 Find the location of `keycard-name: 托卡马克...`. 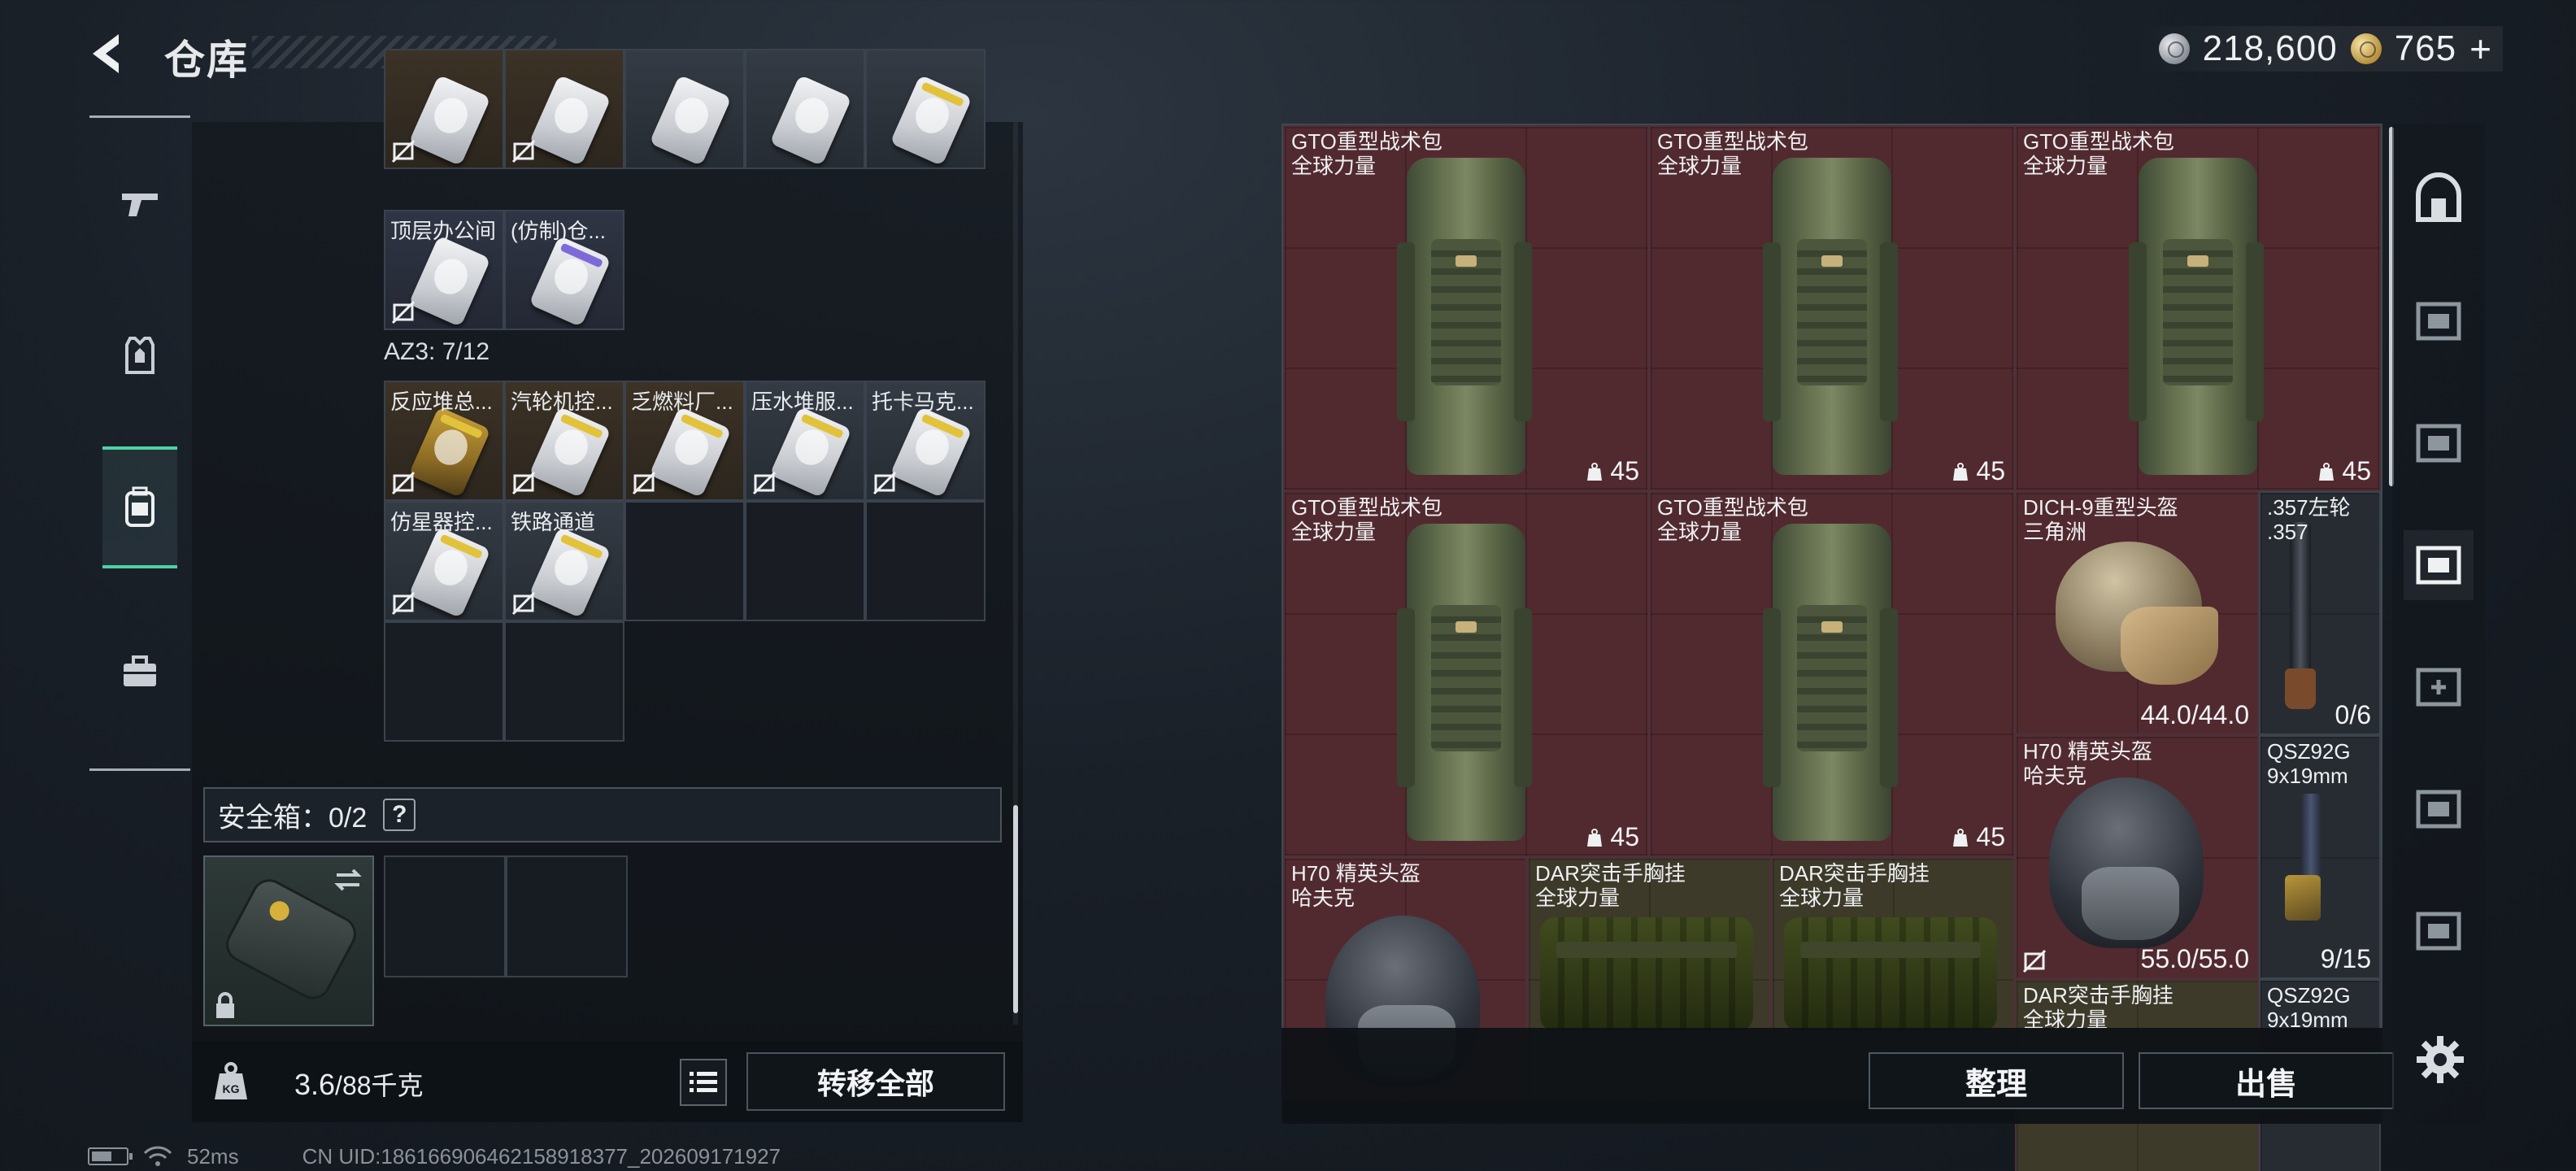

keycard-name: 托卡马克... is located at coordinates (923, 402).